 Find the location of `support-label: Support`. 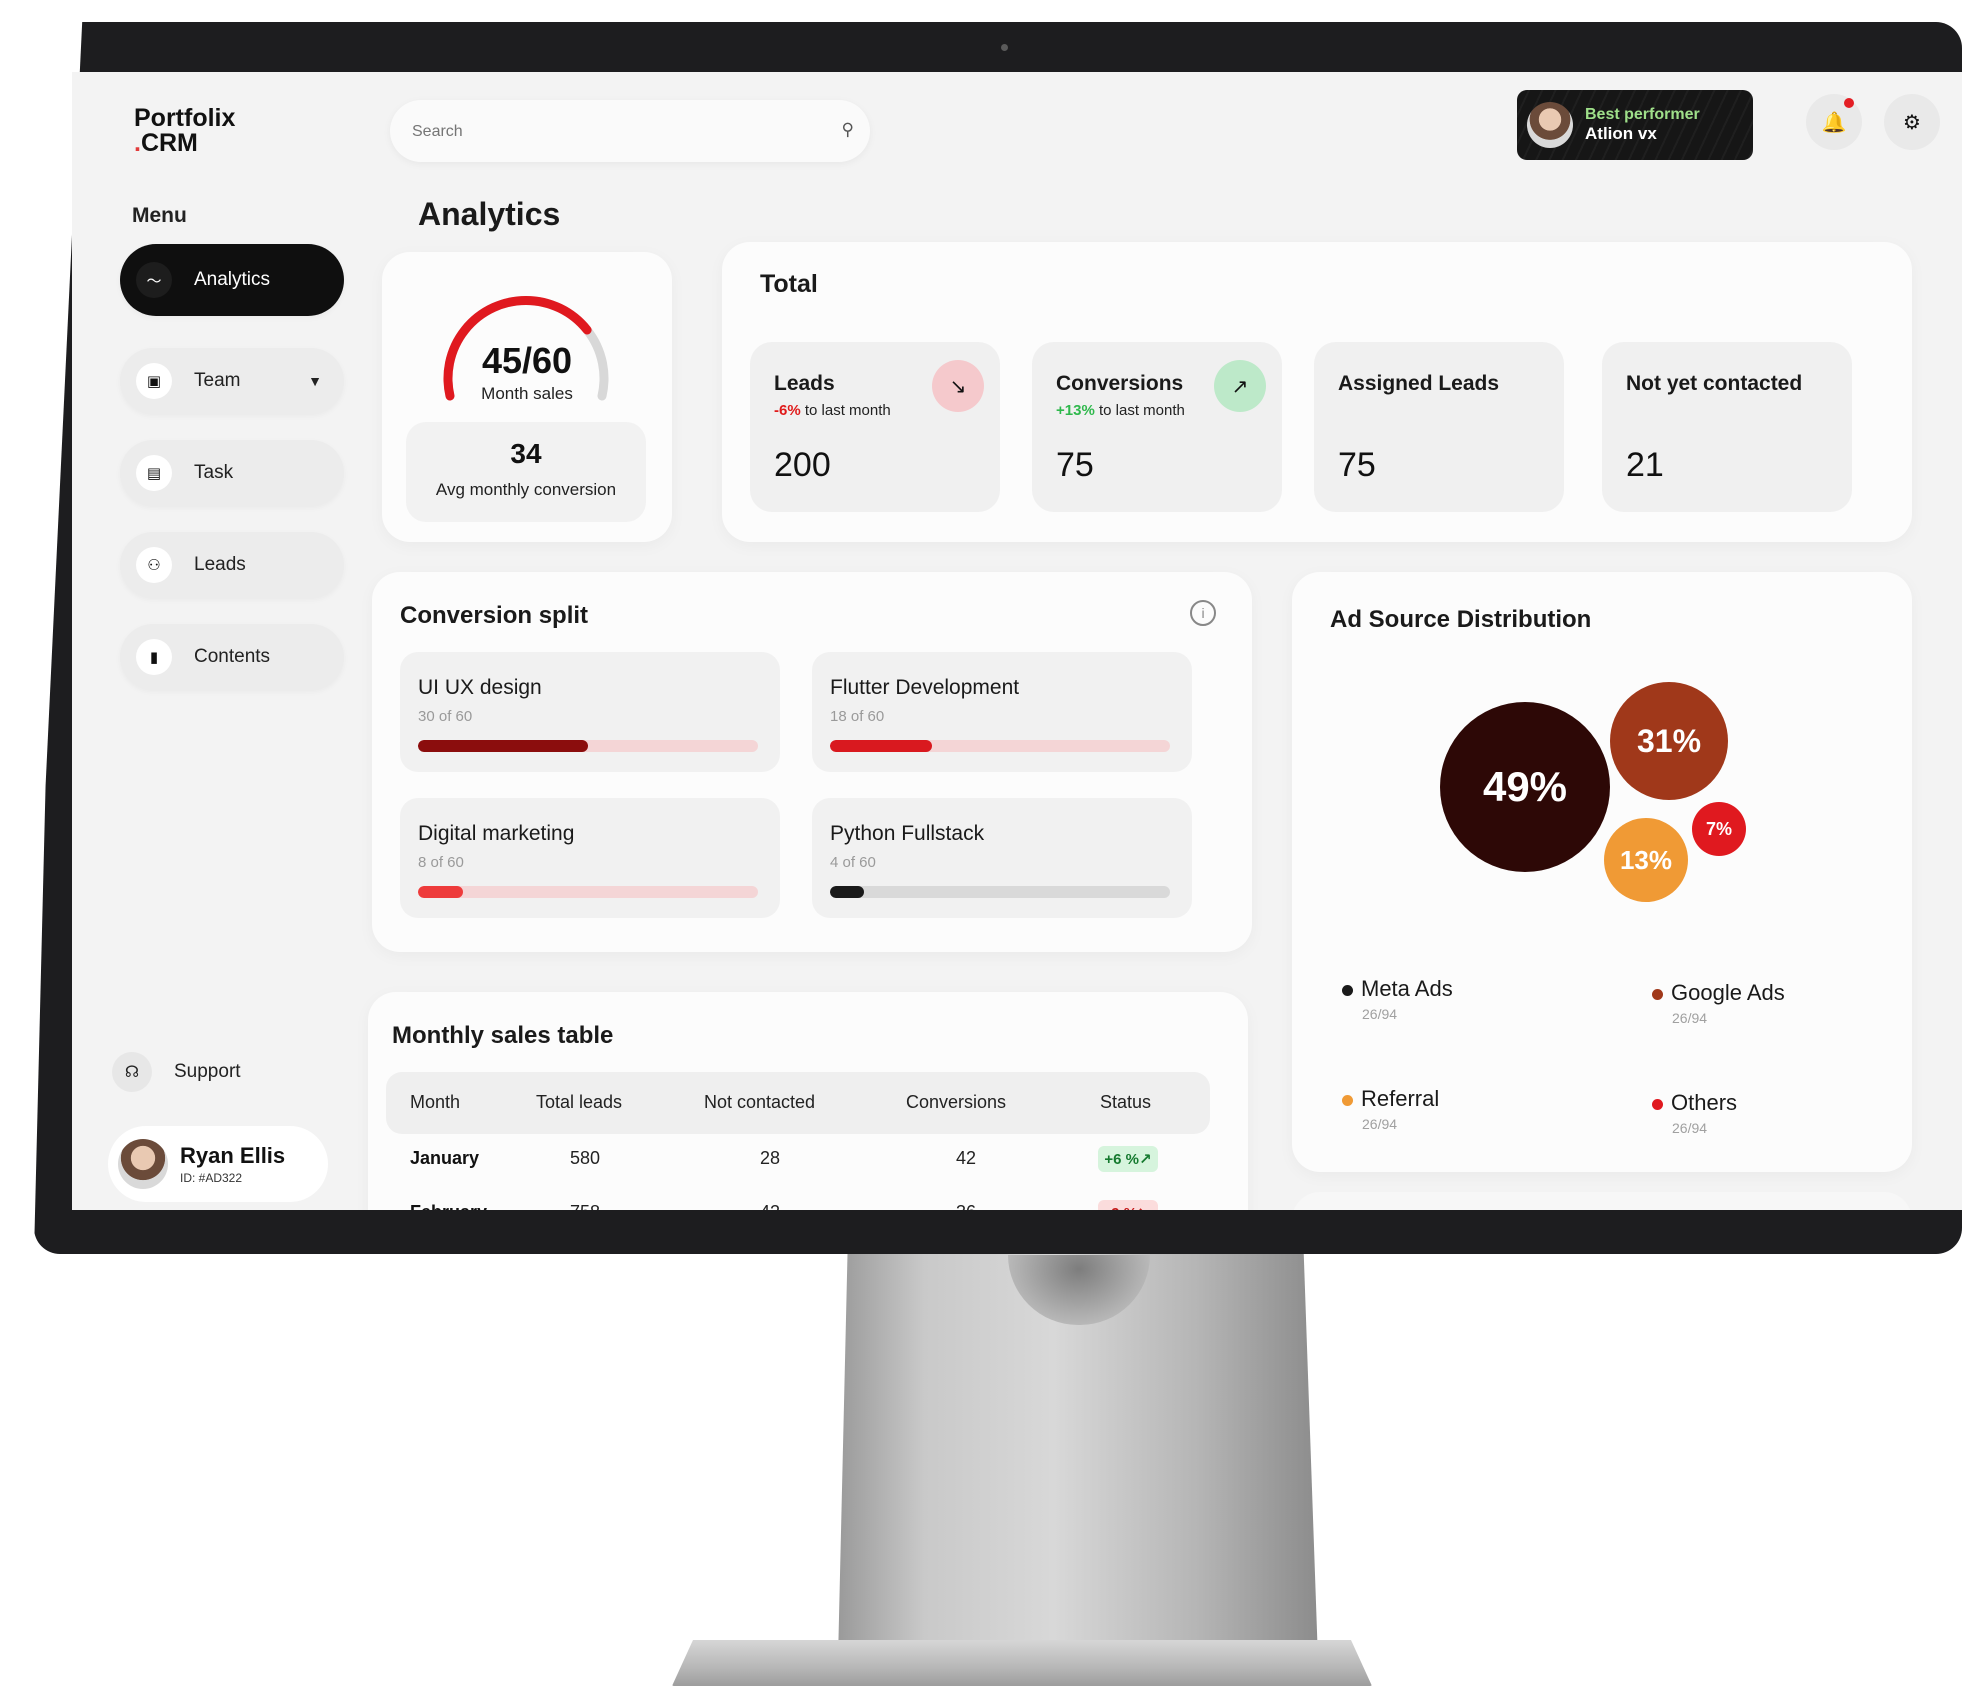

support-label: Support is located at coordinates (207, 1071).